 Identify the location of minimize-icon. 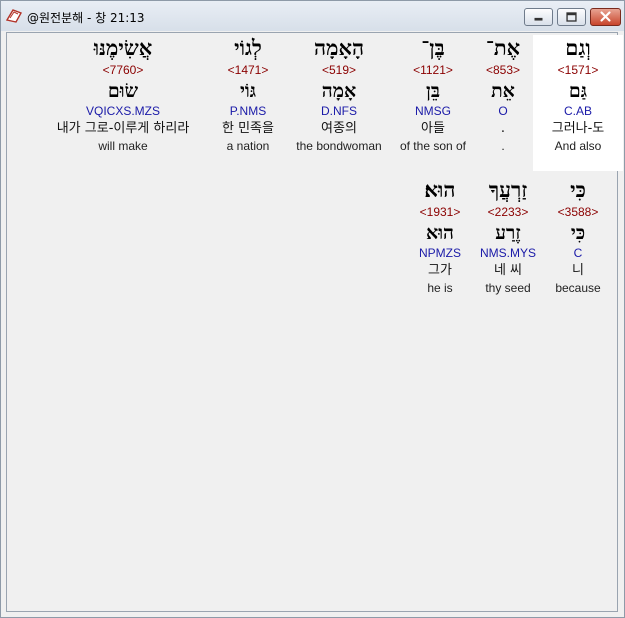
(538, 19).